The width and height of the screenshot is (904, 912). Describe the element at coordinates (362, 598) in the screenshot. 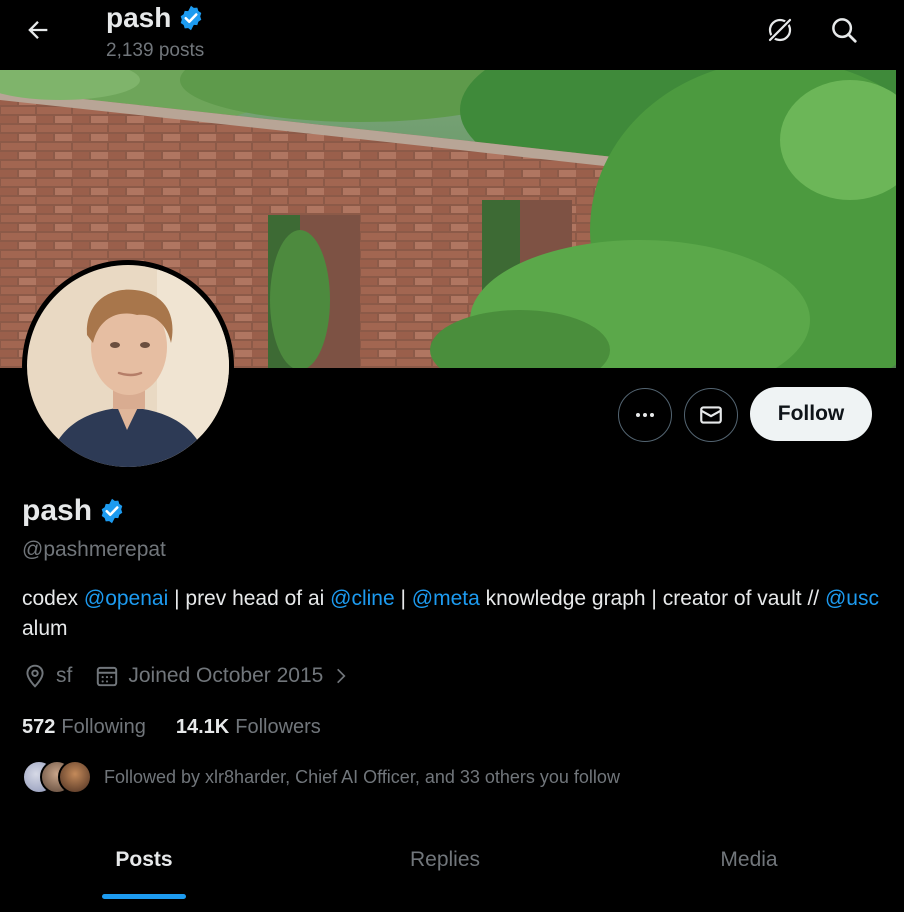

I see `mention-link: @cline` at that location.